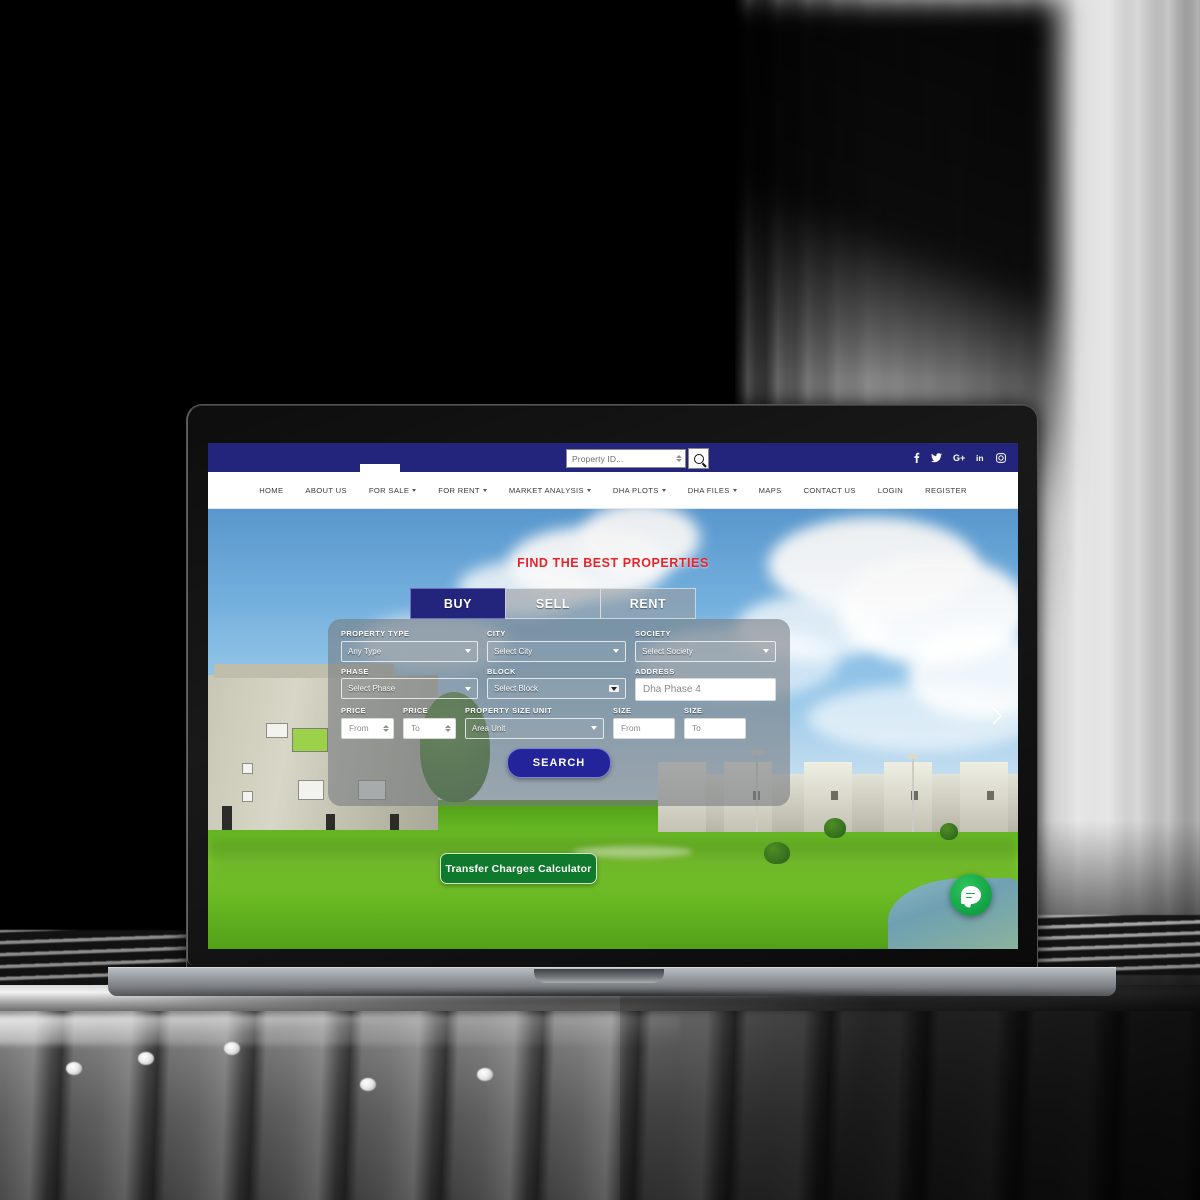 The image size is (1200, 1200). Describe the element at coordinates (946, 490) in the screenshot. I see `nav-item-register: REGISTER` at that location.